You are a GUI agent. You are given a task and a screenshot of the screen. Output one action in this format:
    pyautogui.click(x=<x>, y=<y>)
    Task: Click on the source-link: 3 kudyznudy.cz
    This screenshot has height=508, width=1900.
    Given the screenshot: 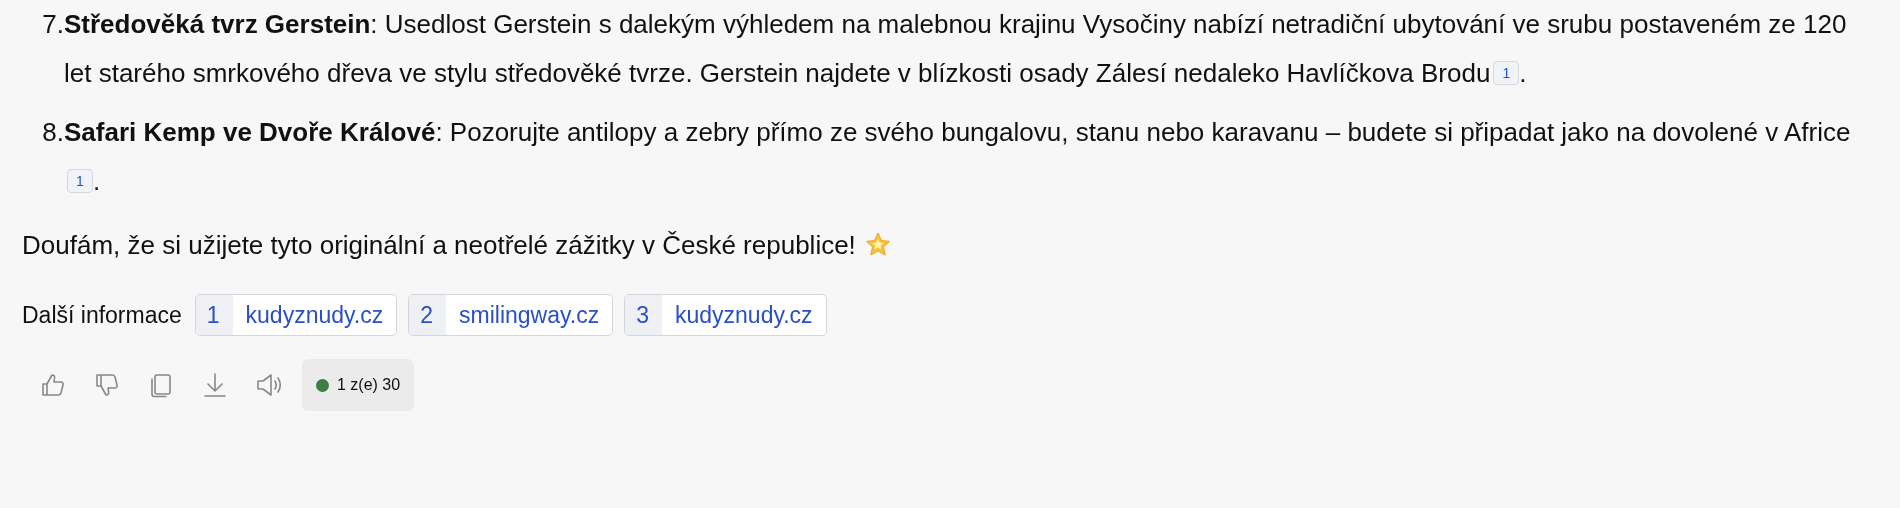 What is the action you would take?
    pyautogui.click(x=725, y=315)
    